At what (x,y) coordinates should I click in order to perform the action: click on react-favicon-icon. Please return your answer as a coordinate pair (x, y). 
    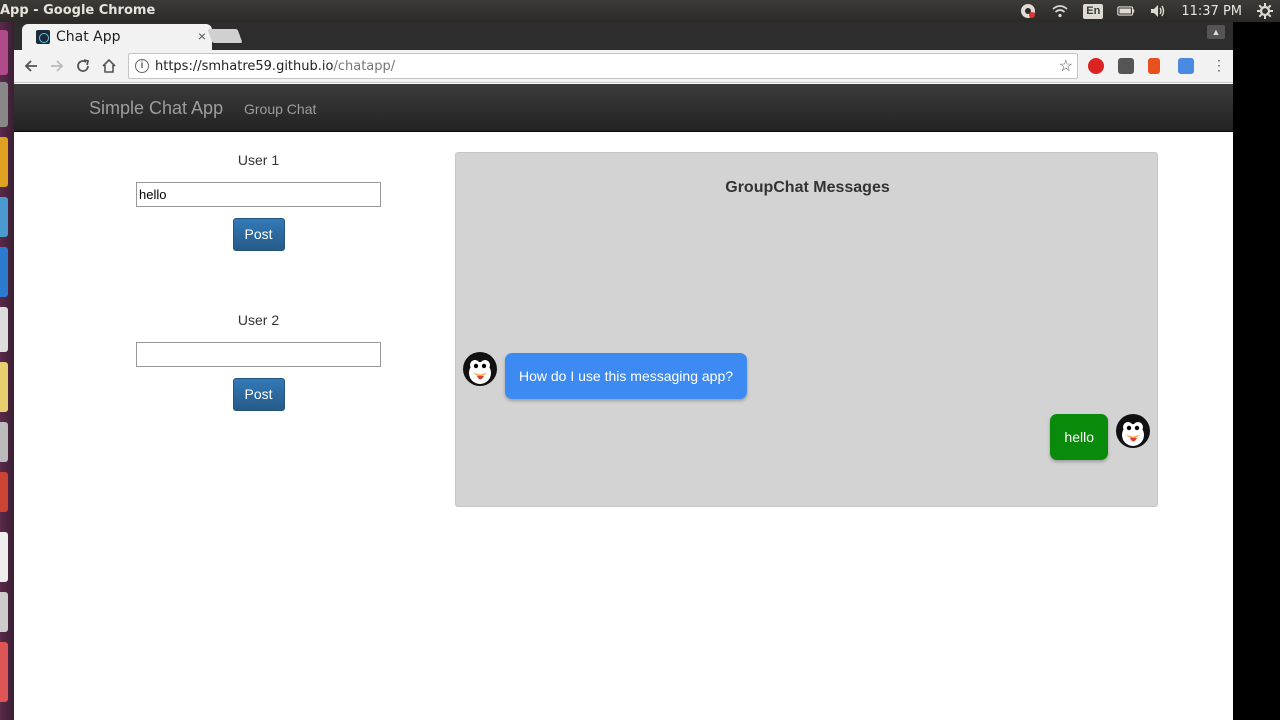
    Looking at the image, I should click on (43, 37).